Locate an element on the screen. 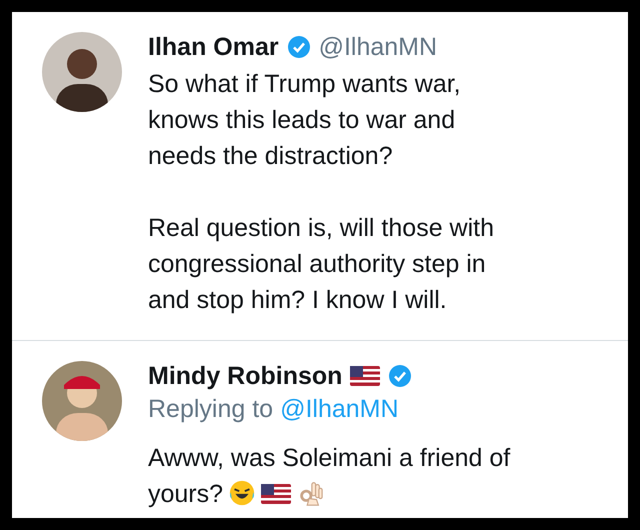  tweet-text: yours? is located at coordinates (186, 494).